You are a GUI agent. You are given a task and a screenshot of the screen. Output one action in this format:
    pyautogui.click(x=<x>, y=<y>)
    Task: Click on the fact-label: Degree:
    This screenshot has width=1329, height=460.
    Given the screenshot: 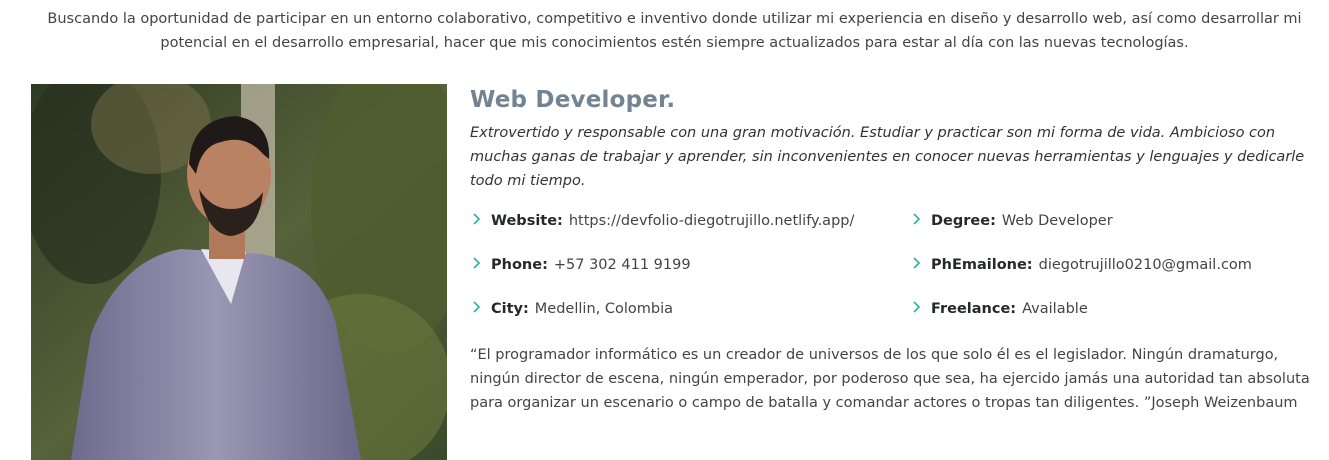 What is the action you would take?
    pyautogui.click(x=963, y=221)
    